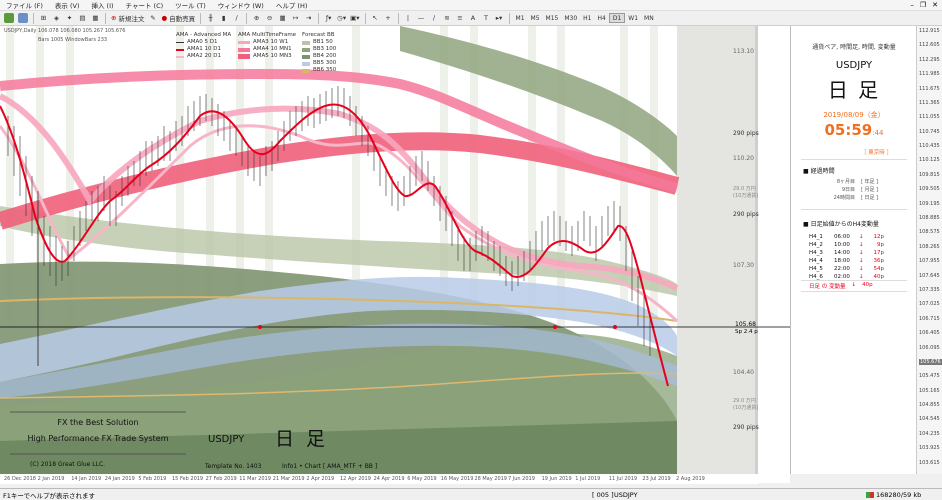 Image resolution: width=942 pixels, height=500 pixels. Describe the element at coordinates (341, 18) in the screenshot. I see `periods-icon: ◷▾` at that location.